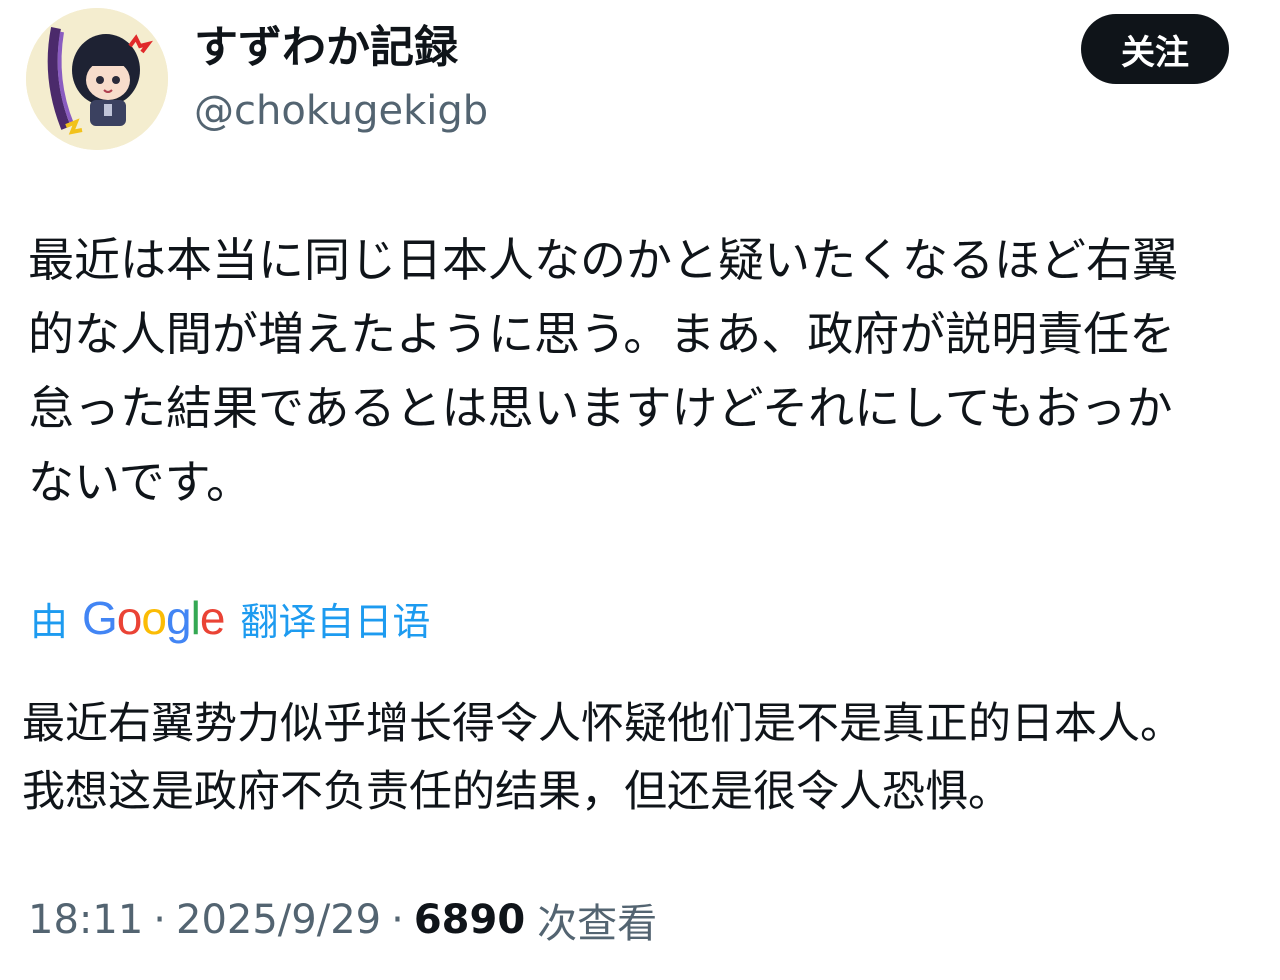 This screenshot has width=1280, height=980. I want to click on user-handle: @chokugekigb, so click(341, 111).